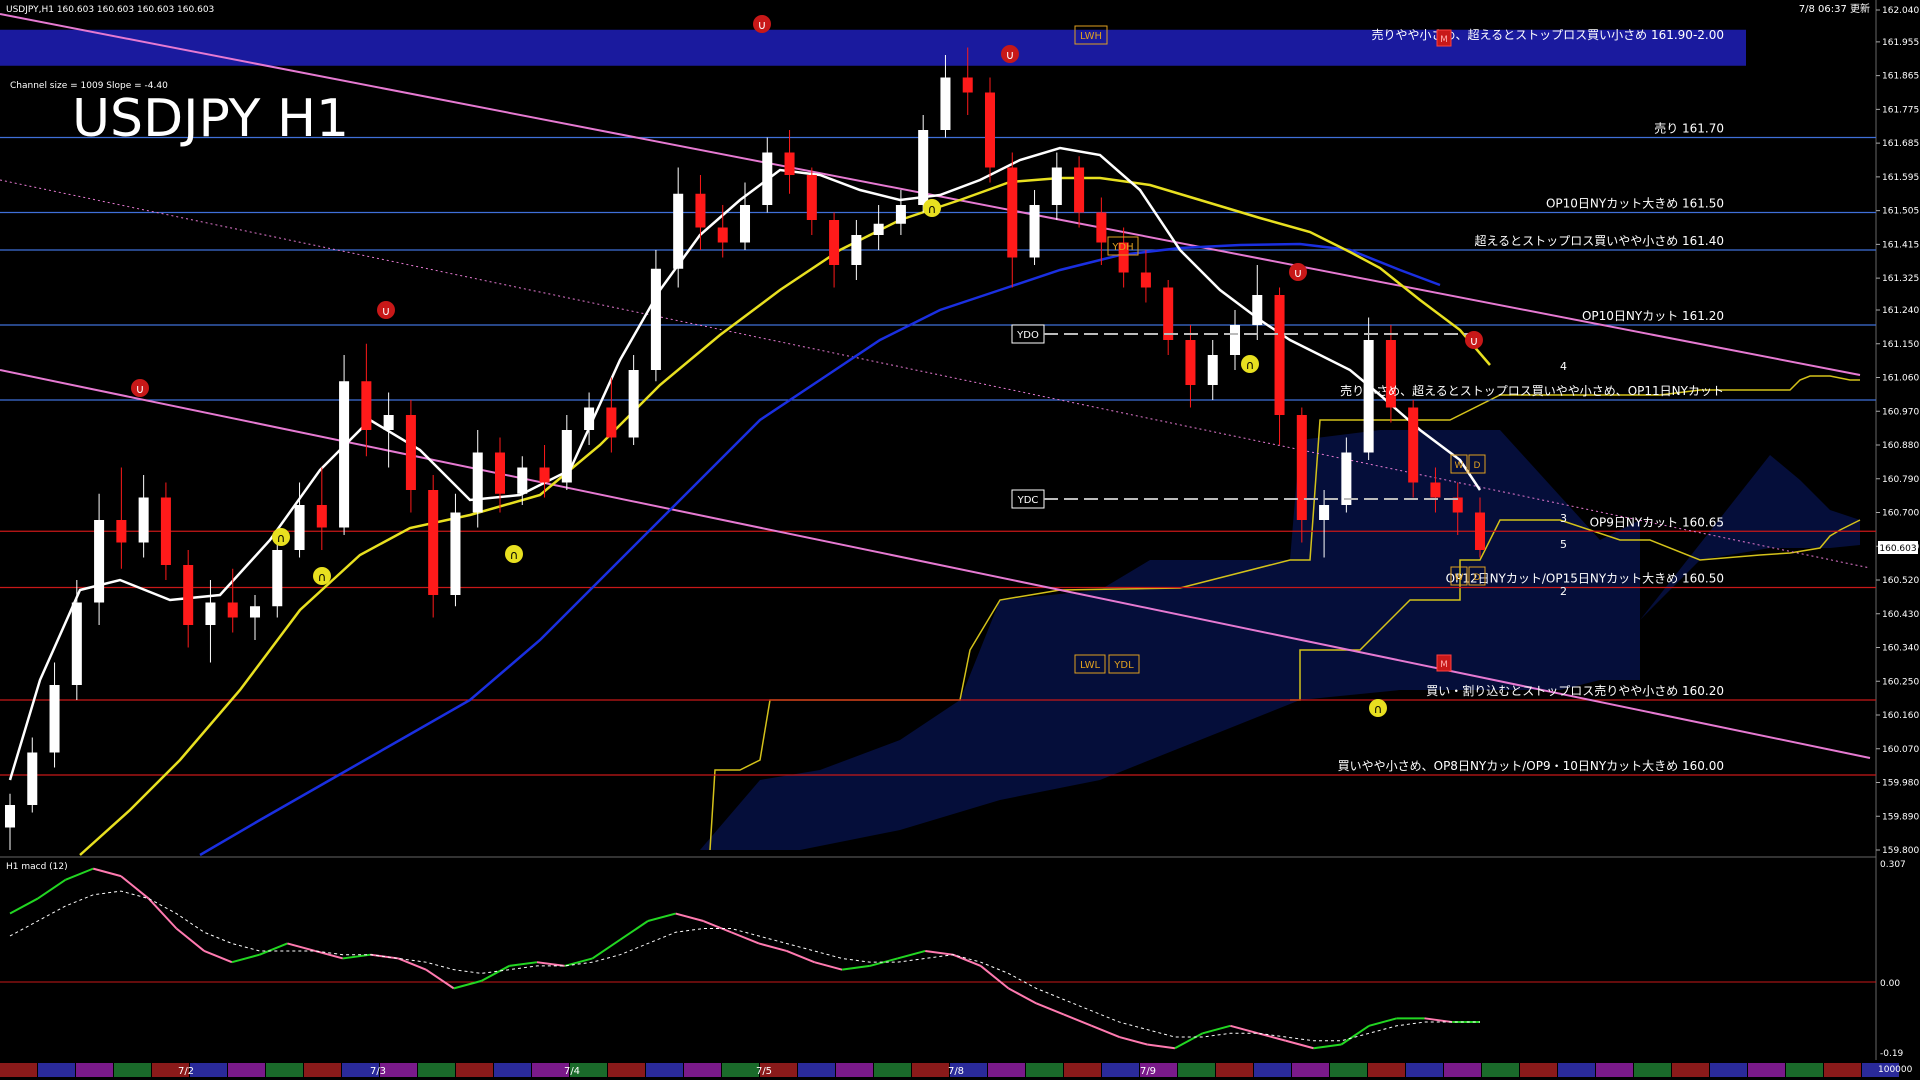 This screenshot has width=1920, height=1080. I want to click on svg-text: W, so click(1459, 466).